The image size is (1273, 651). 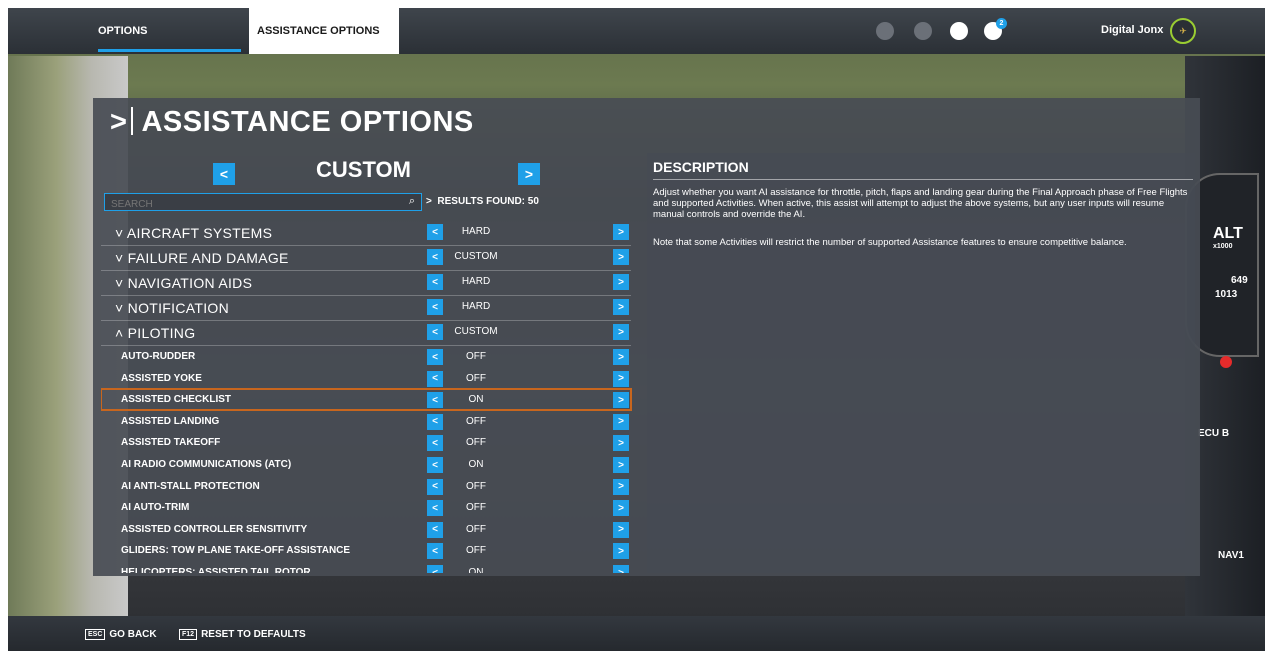 I want to click on option-label: ASSISTED CHECKLIST, so click(x=176, y=400).